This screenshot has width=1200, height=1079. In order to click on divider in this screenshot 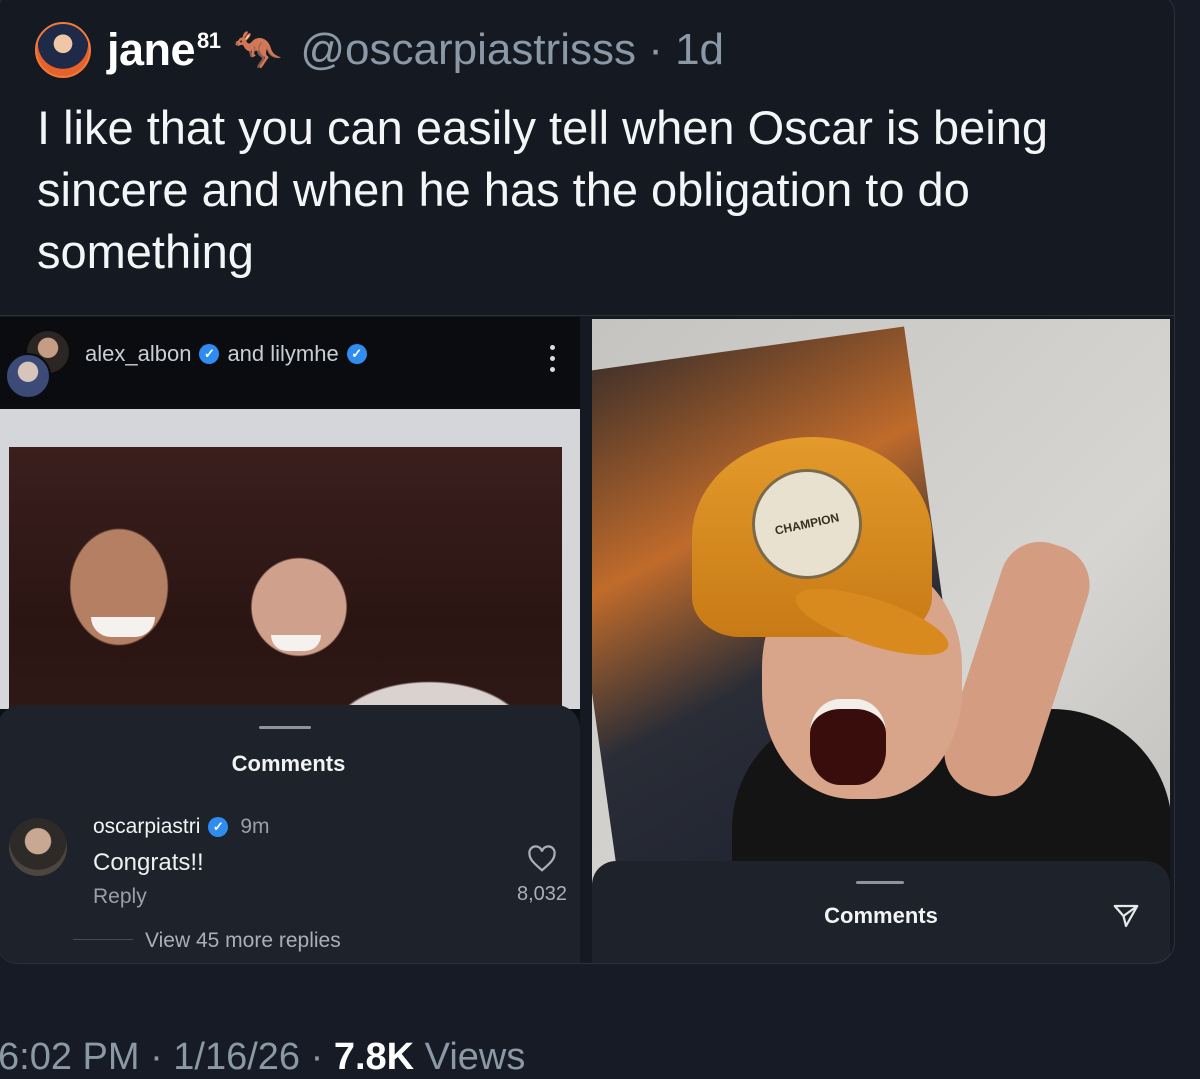, I will do `click(587, 315)`.